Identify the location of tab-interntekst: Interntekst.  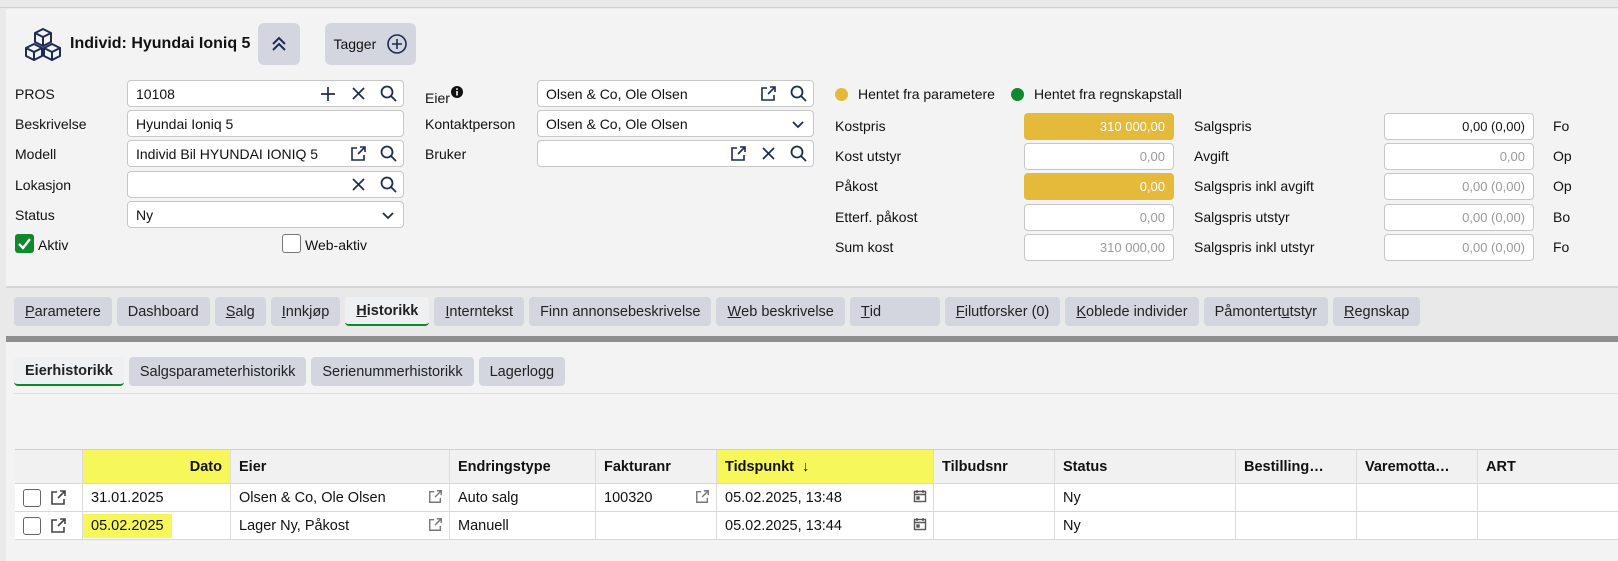
(479, 311).